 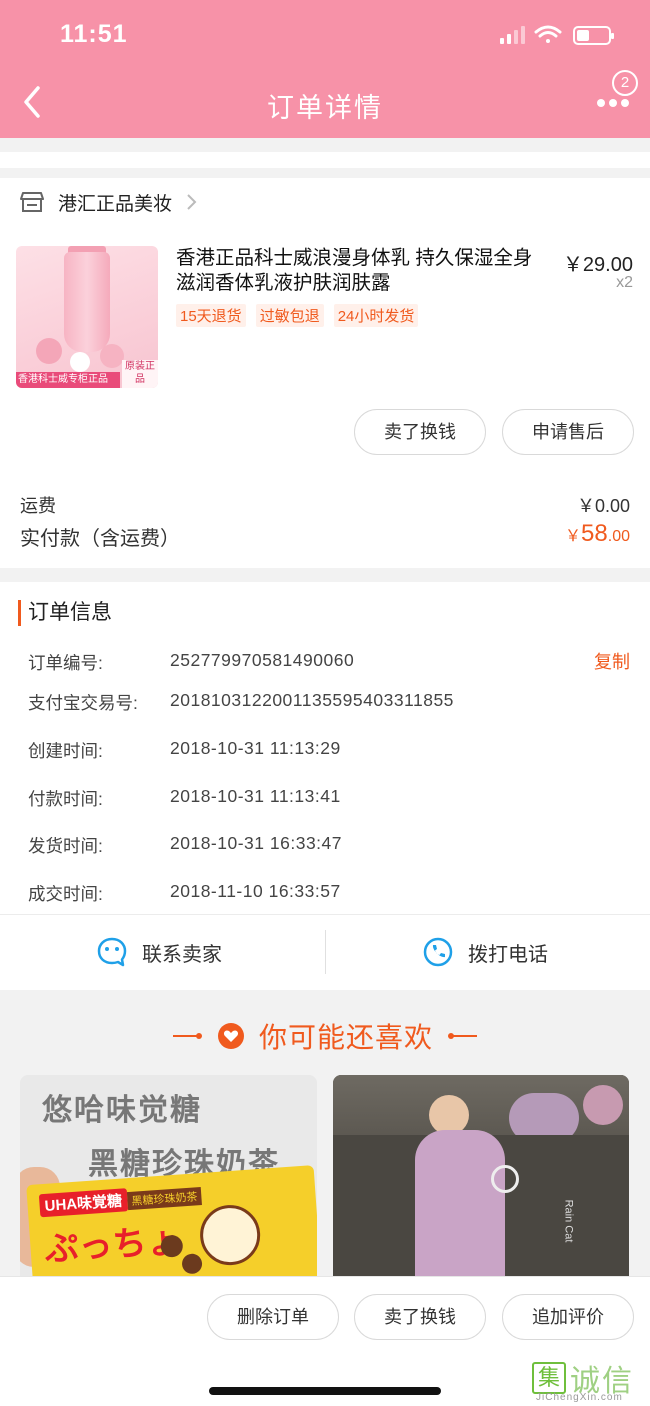 What do you see at coordinates (100, 539) in the screenshot?
I see `total-label: 实付款（含运费）` at bounding box center [100, 539].